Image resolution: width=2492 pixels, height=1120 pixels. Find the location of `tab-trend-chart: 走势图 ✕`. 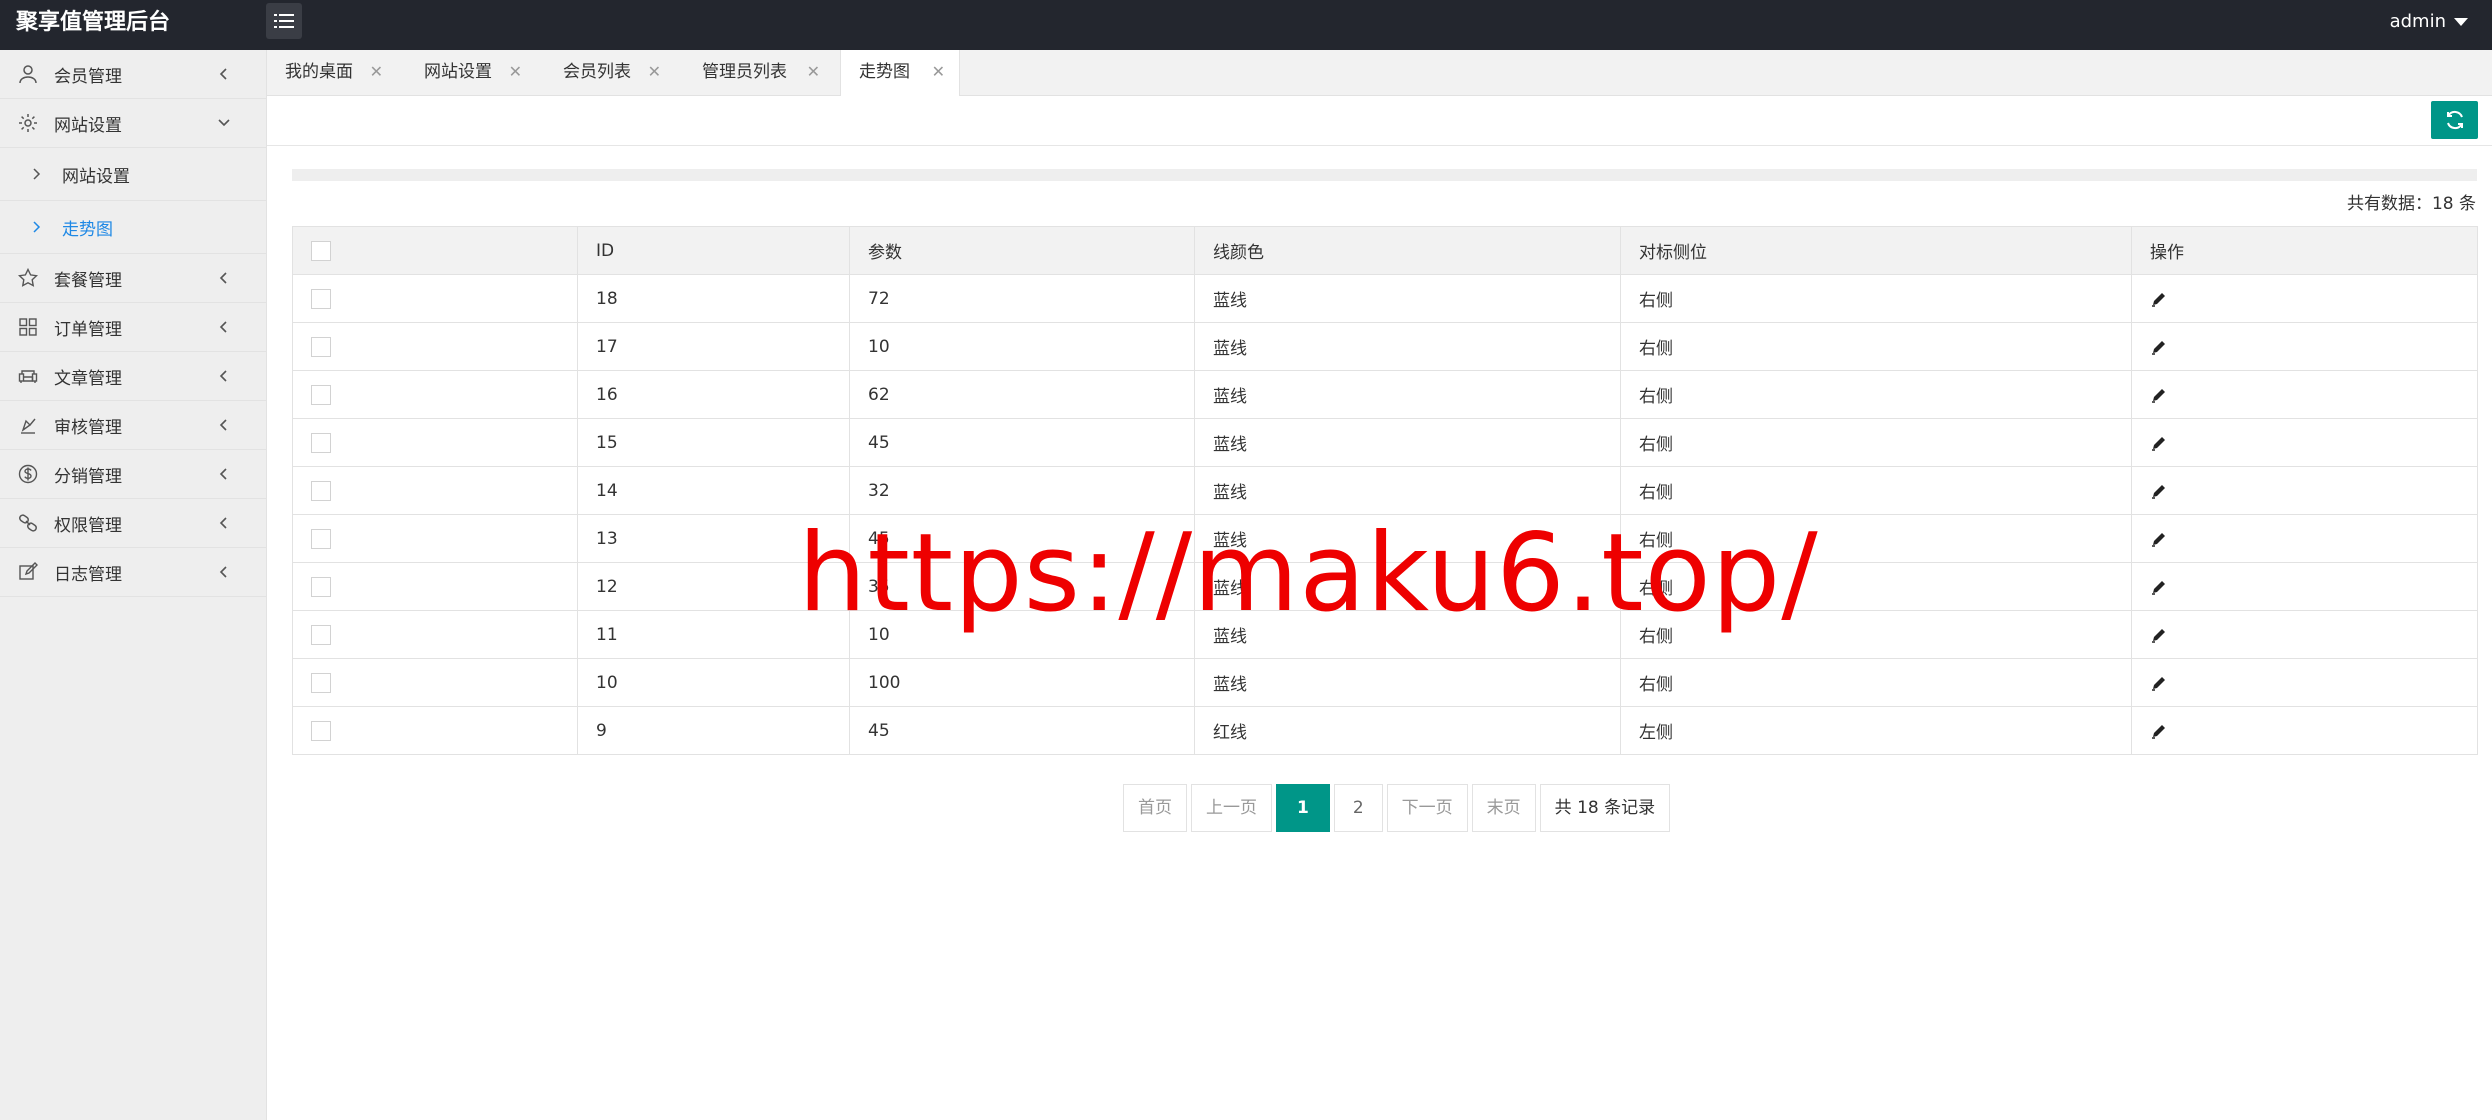

tab-trend-chart: 走势图 ✕ is located at coordinates (900, 73).